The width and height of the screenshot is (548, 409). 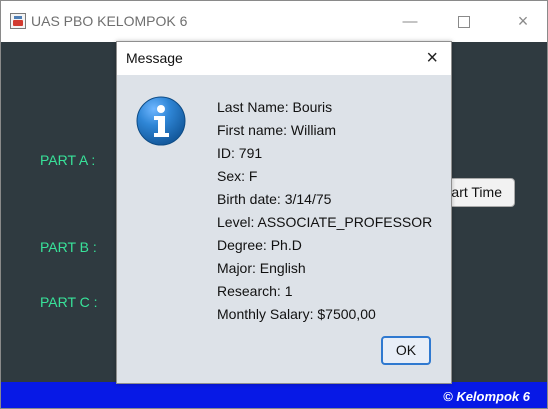 I want to click on monthly-salary-line: Monthly Salary: $7500,00, so click(x=296, y=314).